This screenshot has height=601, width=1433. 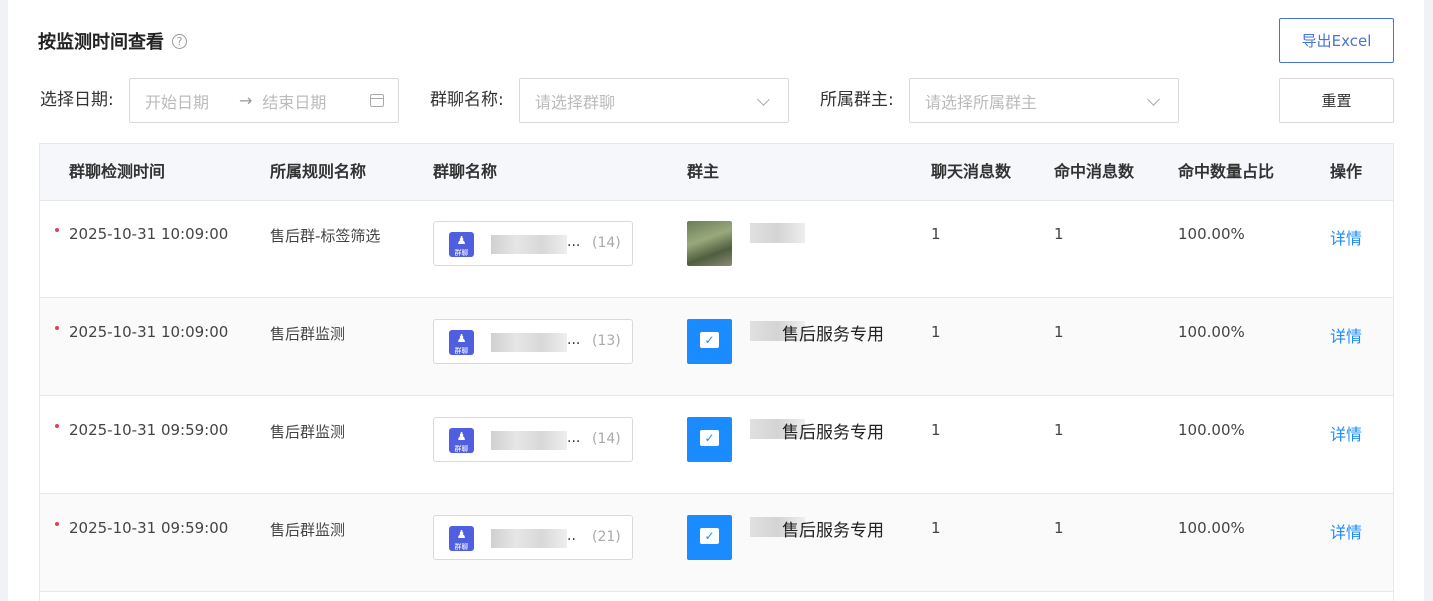 I want to click on group-name-chip: ♟ 群聊 ... (13), so click(x=533, y=341).